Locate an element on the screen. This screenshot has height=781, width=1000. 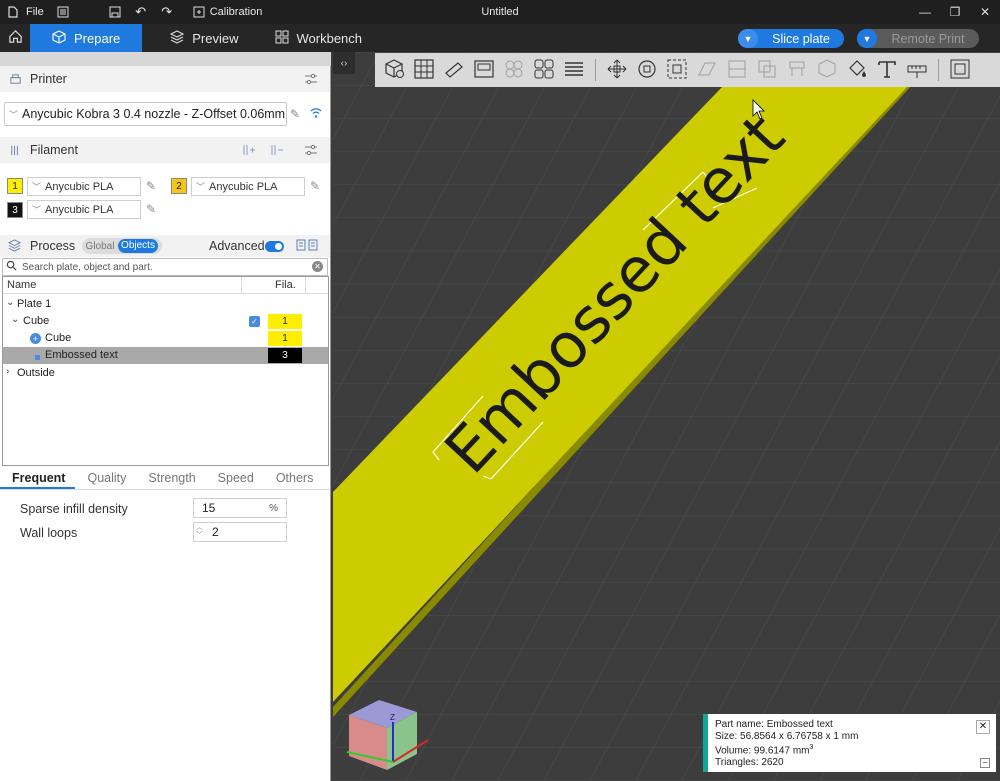
scale-tool is located at coordinates (677, 70).